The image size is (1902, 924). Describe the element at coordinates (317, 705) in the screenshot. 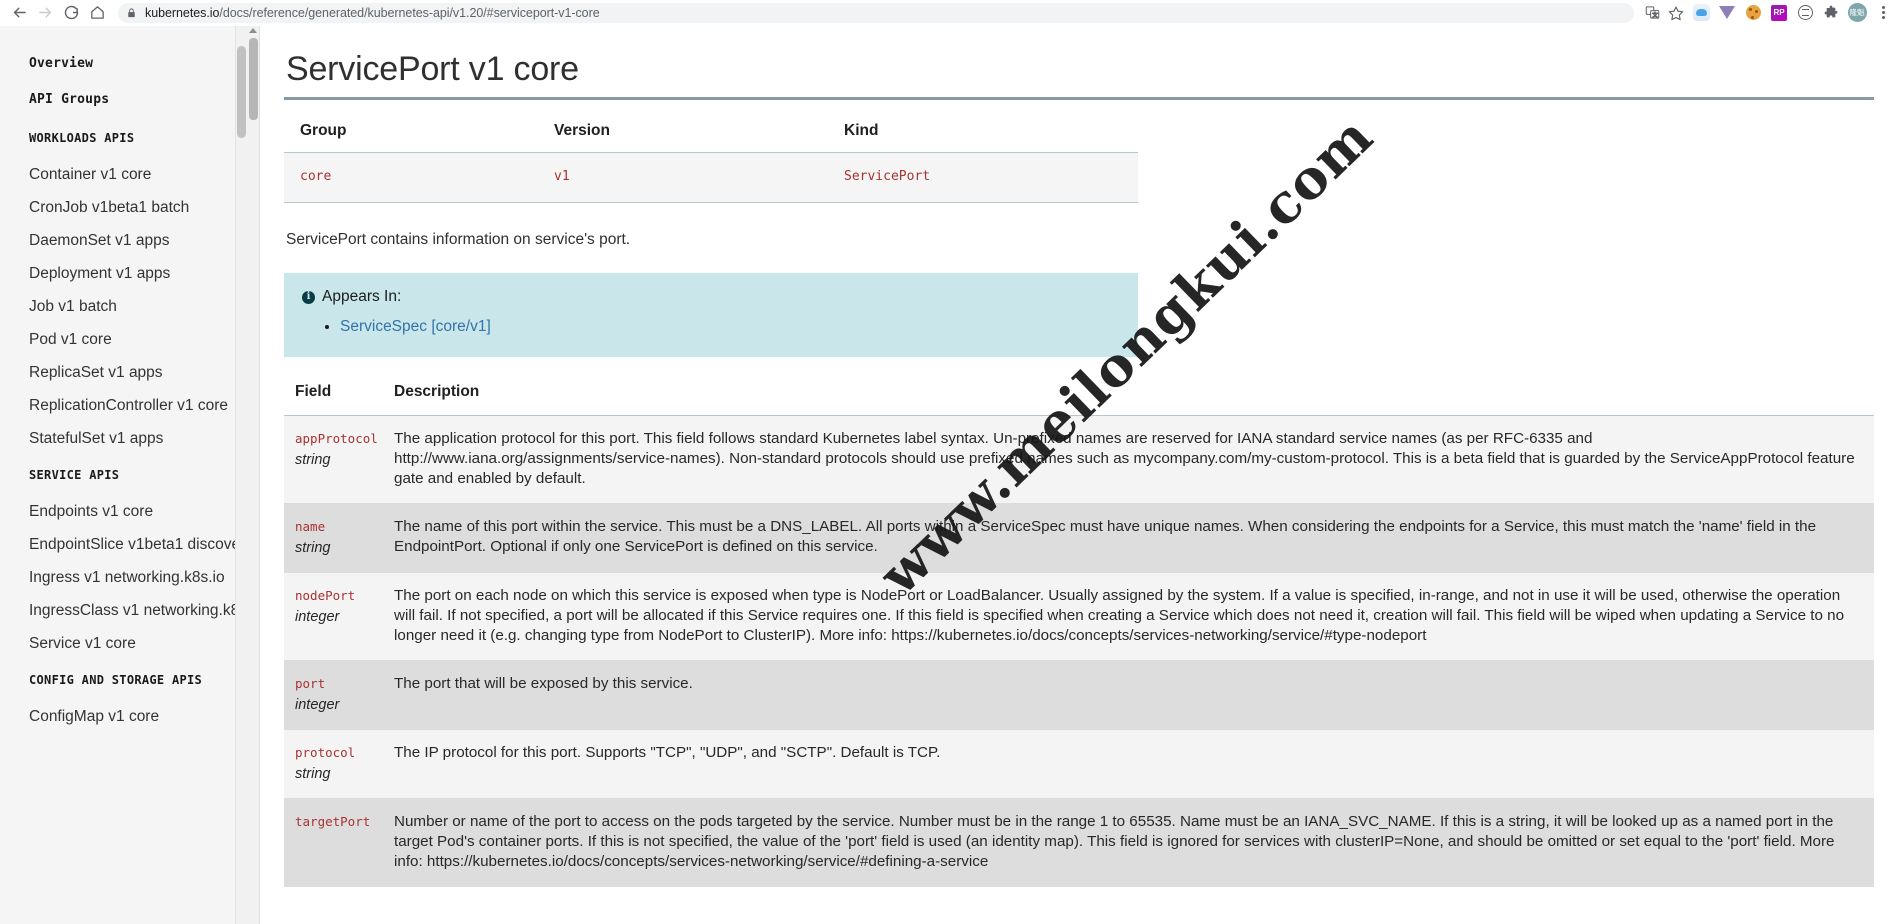

I see `field-type-port: integer` at that location.